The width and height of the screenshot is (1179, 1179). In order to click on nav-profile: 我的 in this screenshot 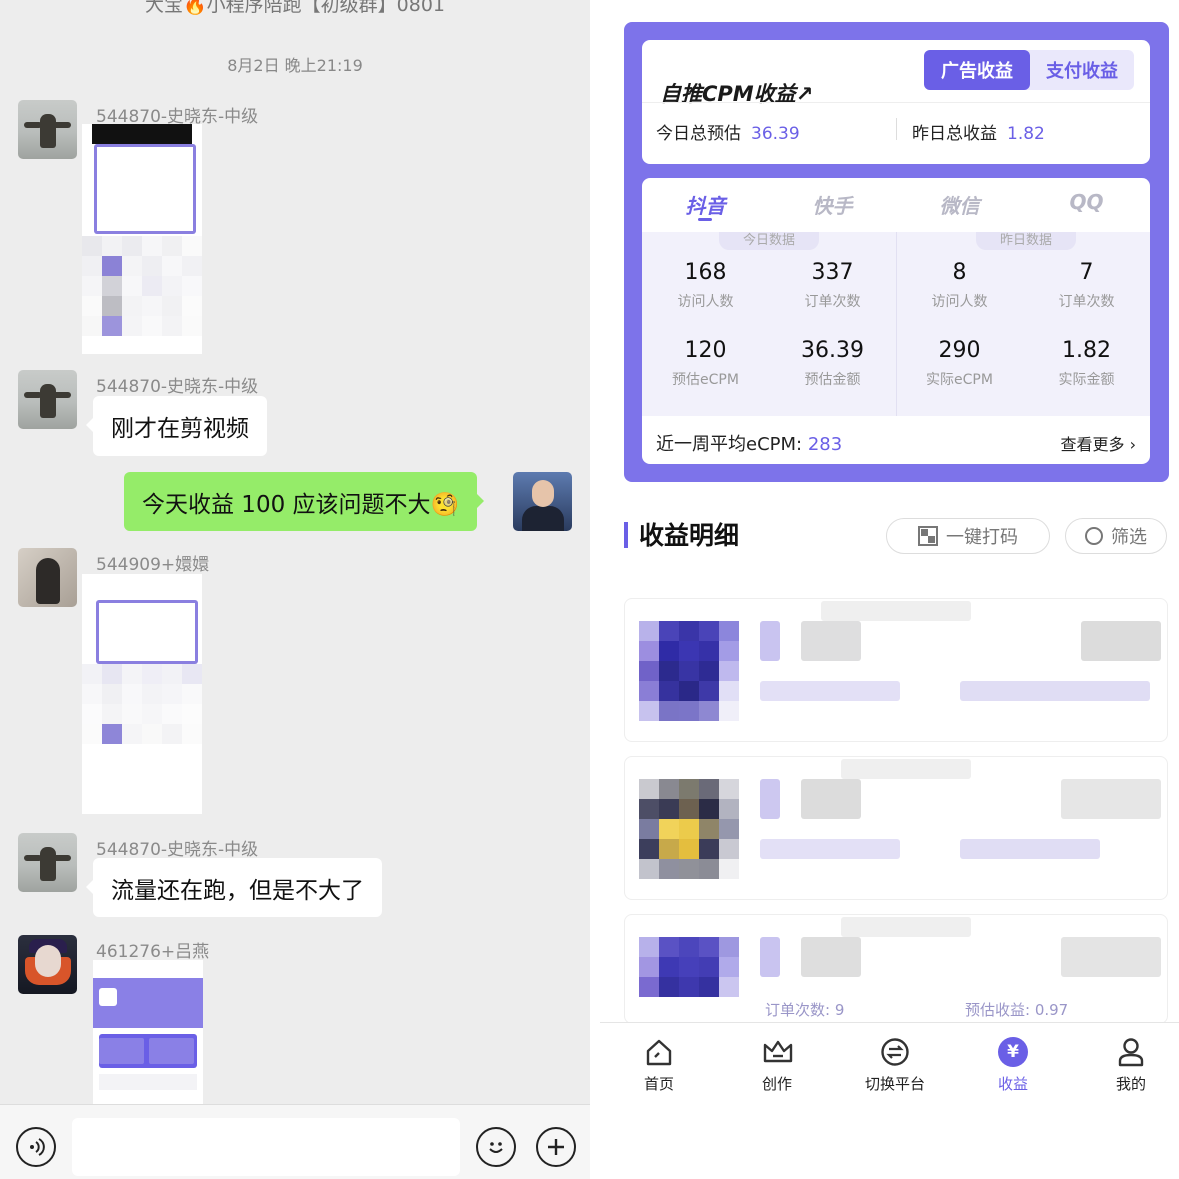, I will do `click(1125, 1065)`.